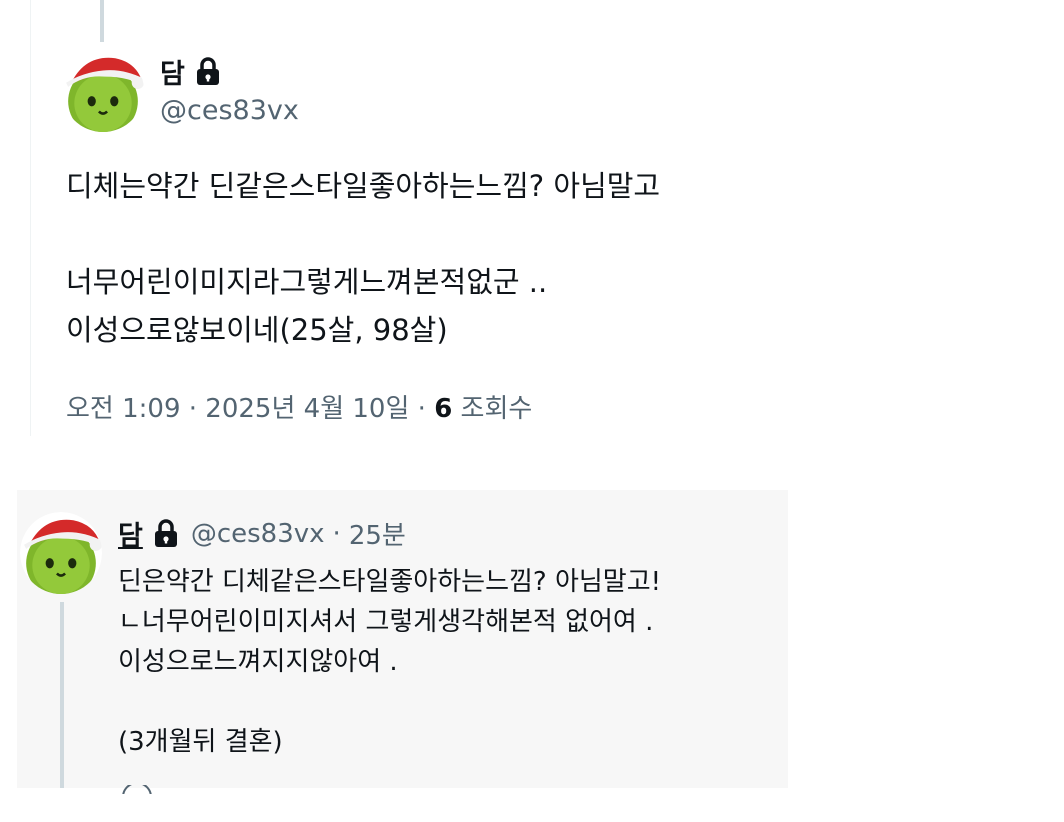 The height and width of the screenshot is (822, 1064). Describe the element at coordinates (123, 409) in the screenshot. I see `timestamp-time: 오전 1:09` at that location.